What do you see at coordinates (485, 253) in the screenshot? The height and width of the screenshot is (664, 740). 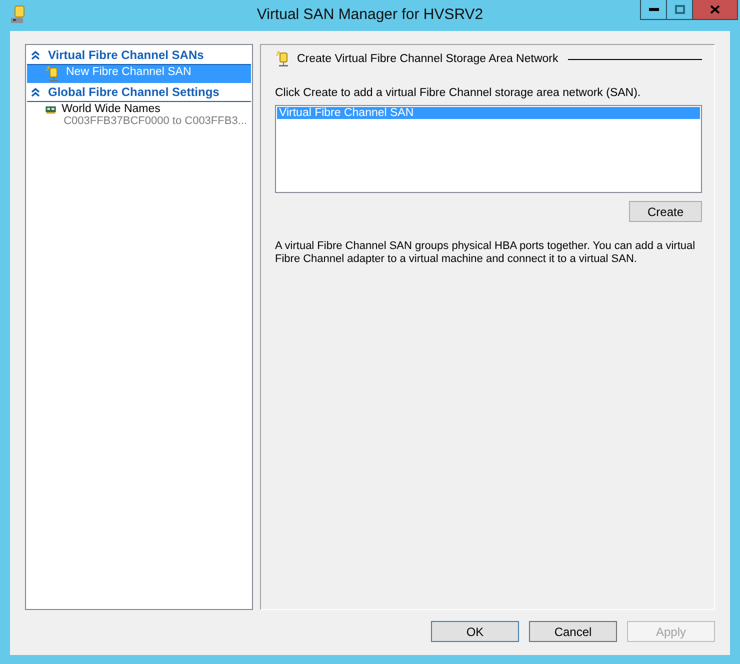 I see `description-text: A virtual Fibre Channel SAN groups physical HBA ports together. You can add a virtual Fibre Channel adapter to a virtual machine and connect it to a virtual SAN.` at bounding box center [485, 253].